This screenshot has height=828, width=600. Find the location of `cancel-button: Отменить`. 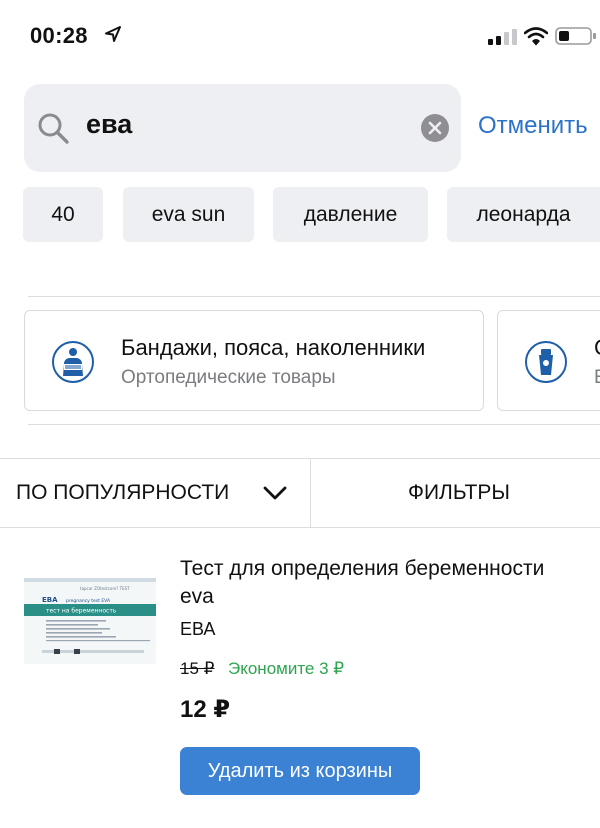

cancel-button: Отменить is located at coordinates (533, 126).